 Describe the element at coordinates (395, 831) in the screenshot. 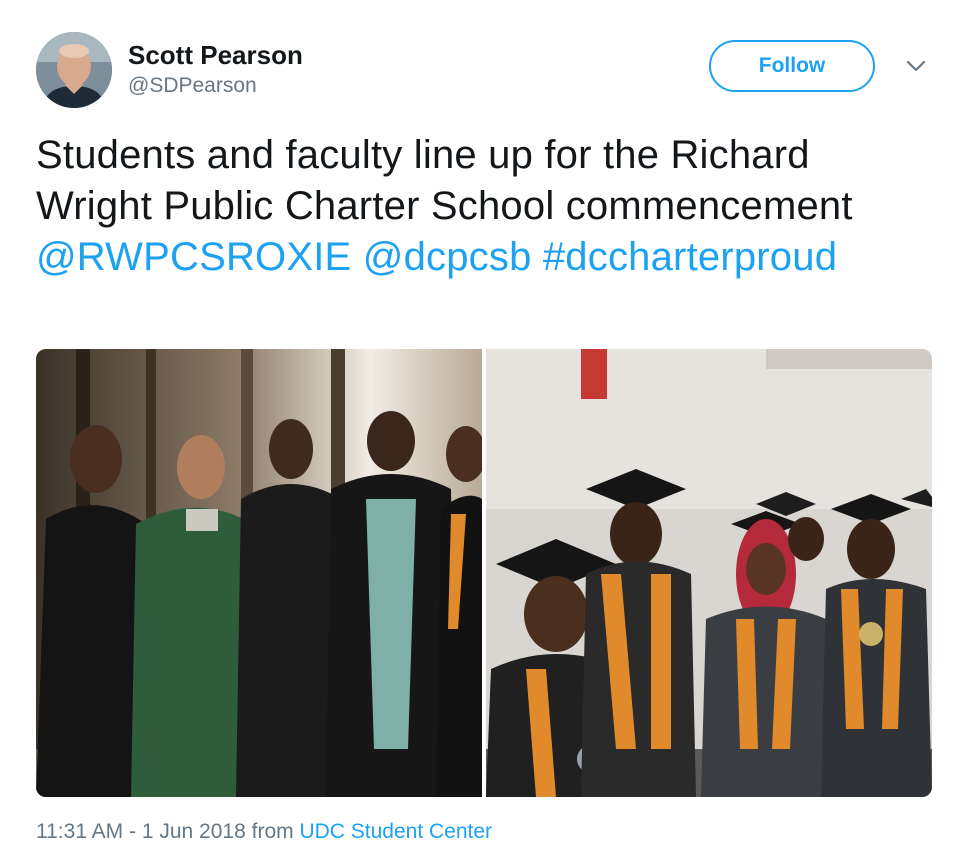

I see `tweet-source-link: UDC Student Center` at that location.